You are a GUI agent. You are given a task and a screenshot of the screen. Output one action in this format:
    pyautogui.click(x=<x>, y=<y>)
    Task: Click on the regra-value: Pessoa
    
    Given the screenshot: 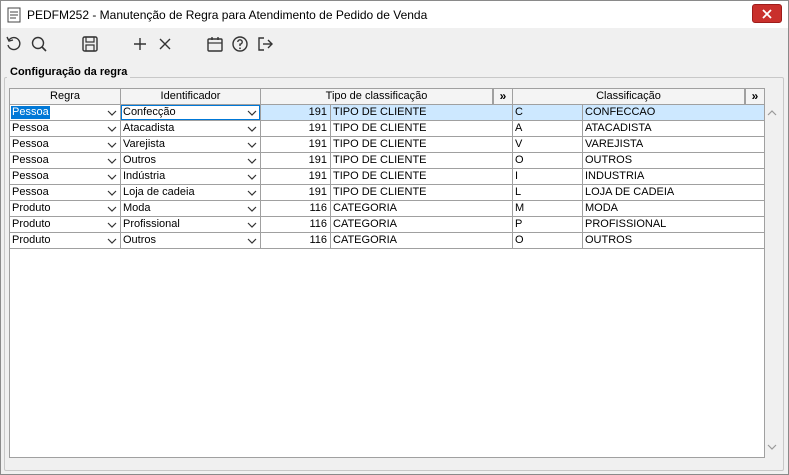 What is the action you would take?
    pyautogui.click(x=30, y=176)
    